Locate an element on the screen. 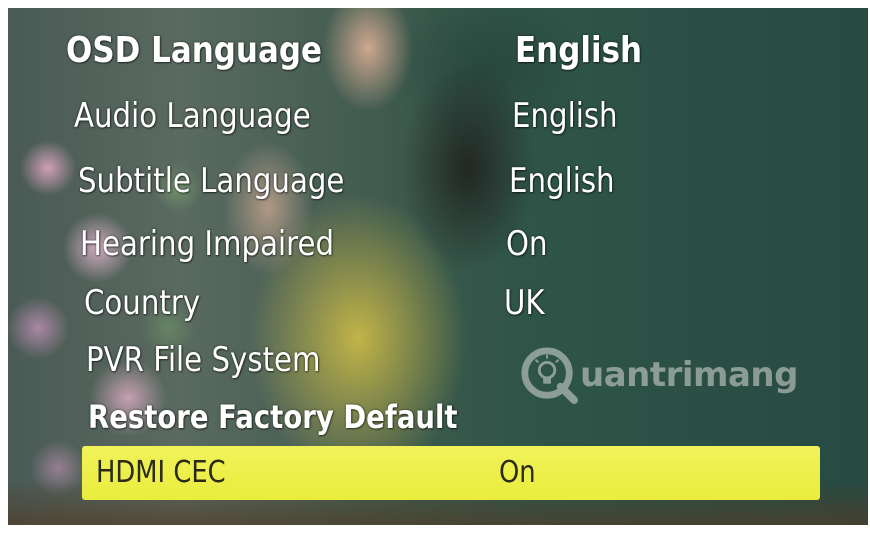 The image size is (870, 533). watermark: uantrimang is located at coordinates (659, 375).